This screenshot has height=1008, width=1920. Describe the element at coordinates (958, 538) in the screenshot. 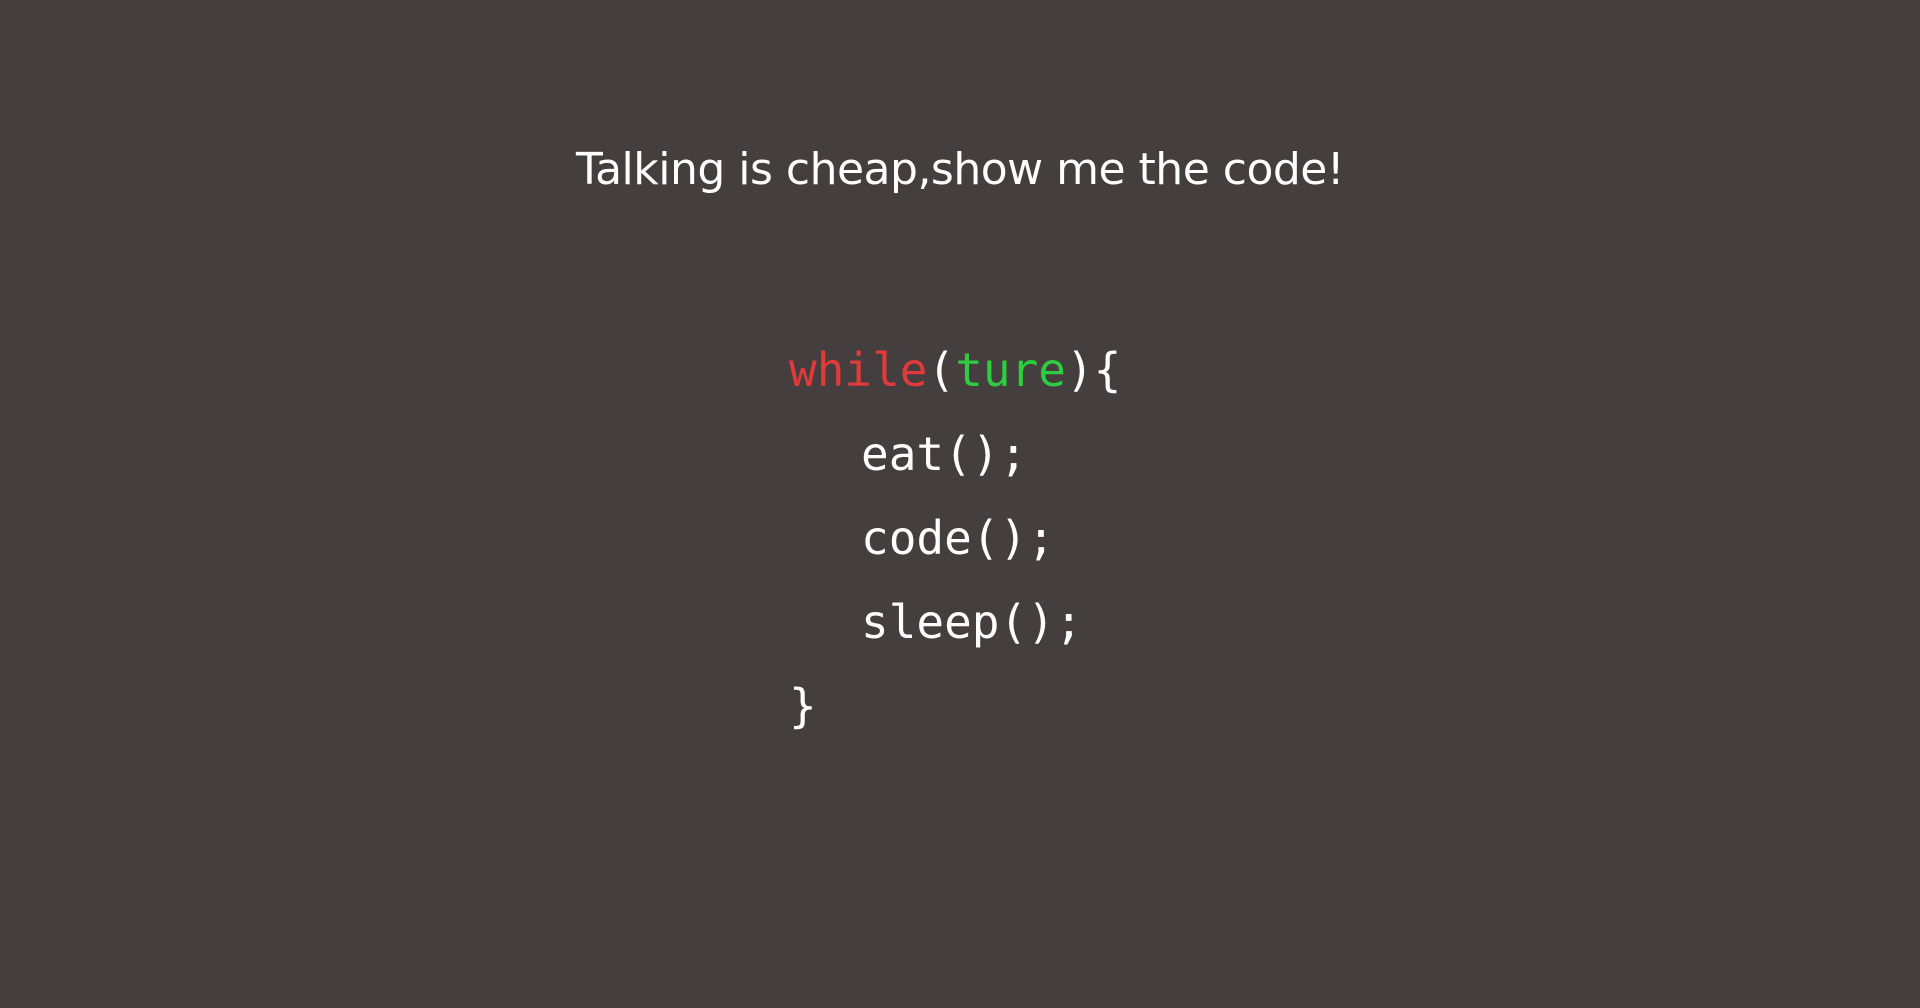

I see `code-line-code: code();` at that location.